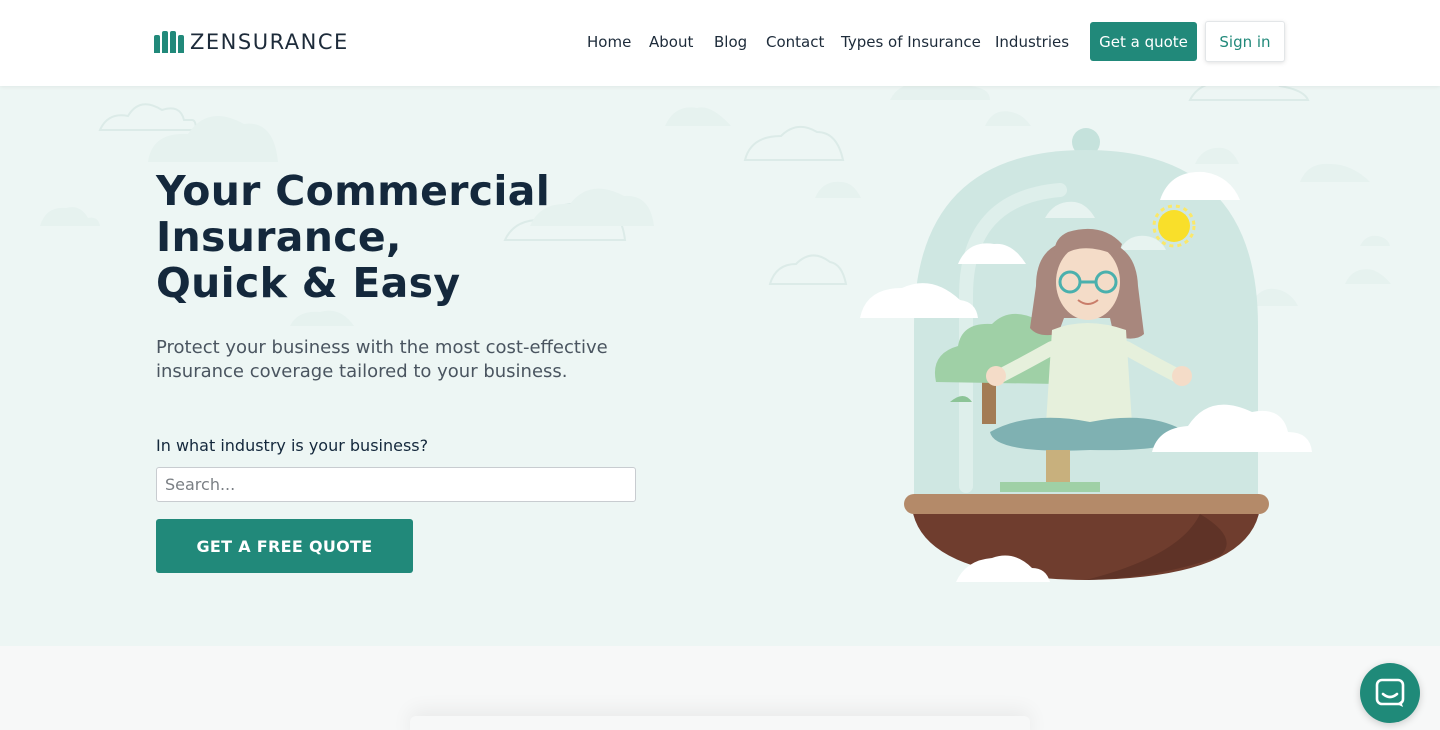 This screenshot has width=1440, height=730. Describe the element at coordinates (911, 42) in the screenshot. I see `nav-types-of-insurance: Types of Insurance` at that location.